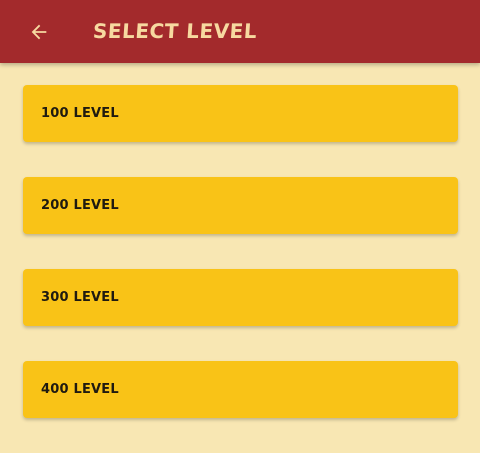 The image size is (480, 453). What do you see at coordinates (240, 113) in the screenshot?
I see `level-item-100: 100 LEVEL` at bounding box center [240, 113].